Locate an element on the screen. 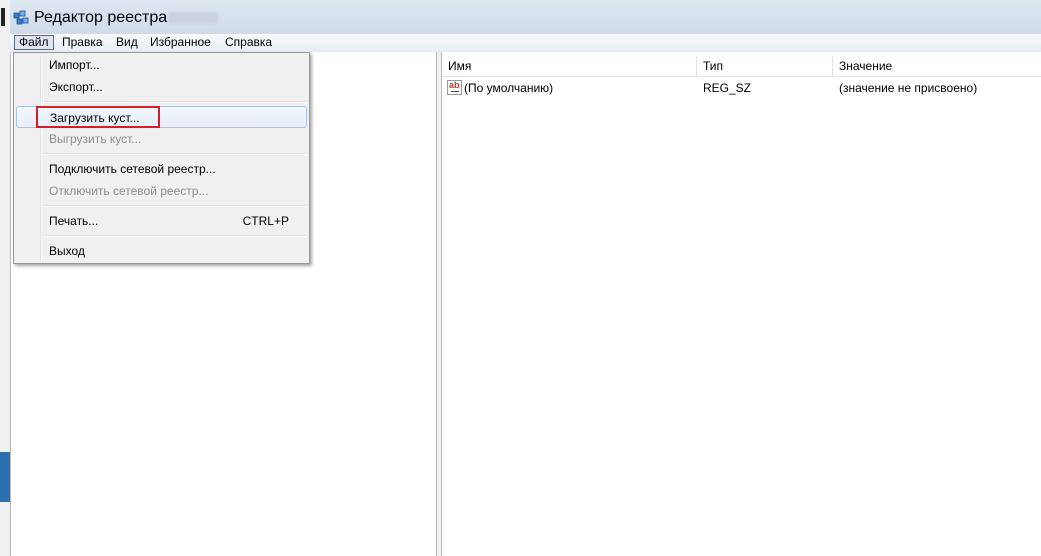  menu-help: Справка is located at coordinates (248, 42).